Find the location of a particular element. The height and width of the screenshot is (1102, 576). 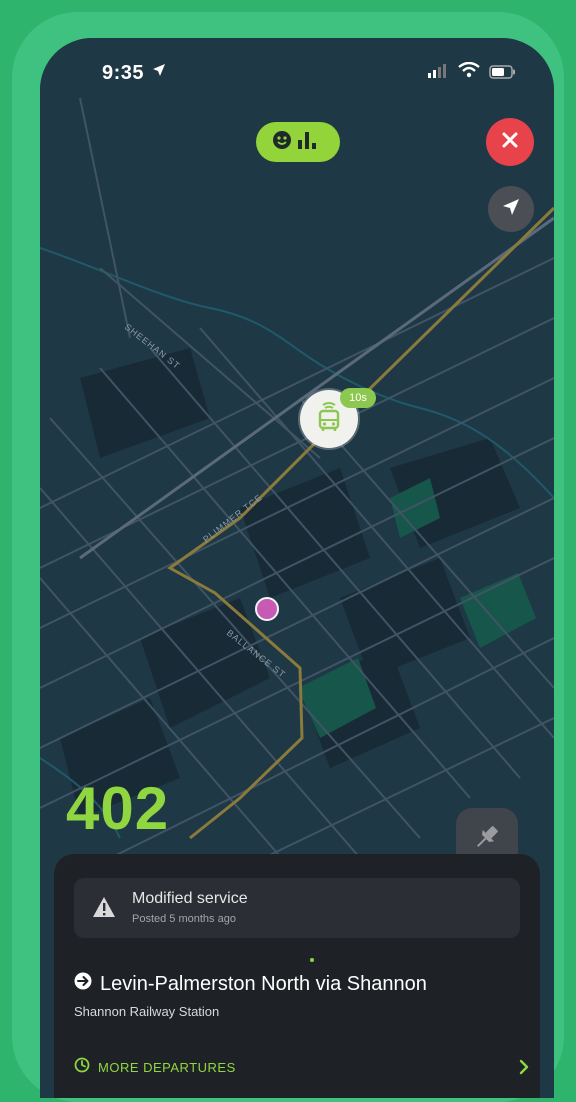

signal-icon is located at coordinates (438, 73).